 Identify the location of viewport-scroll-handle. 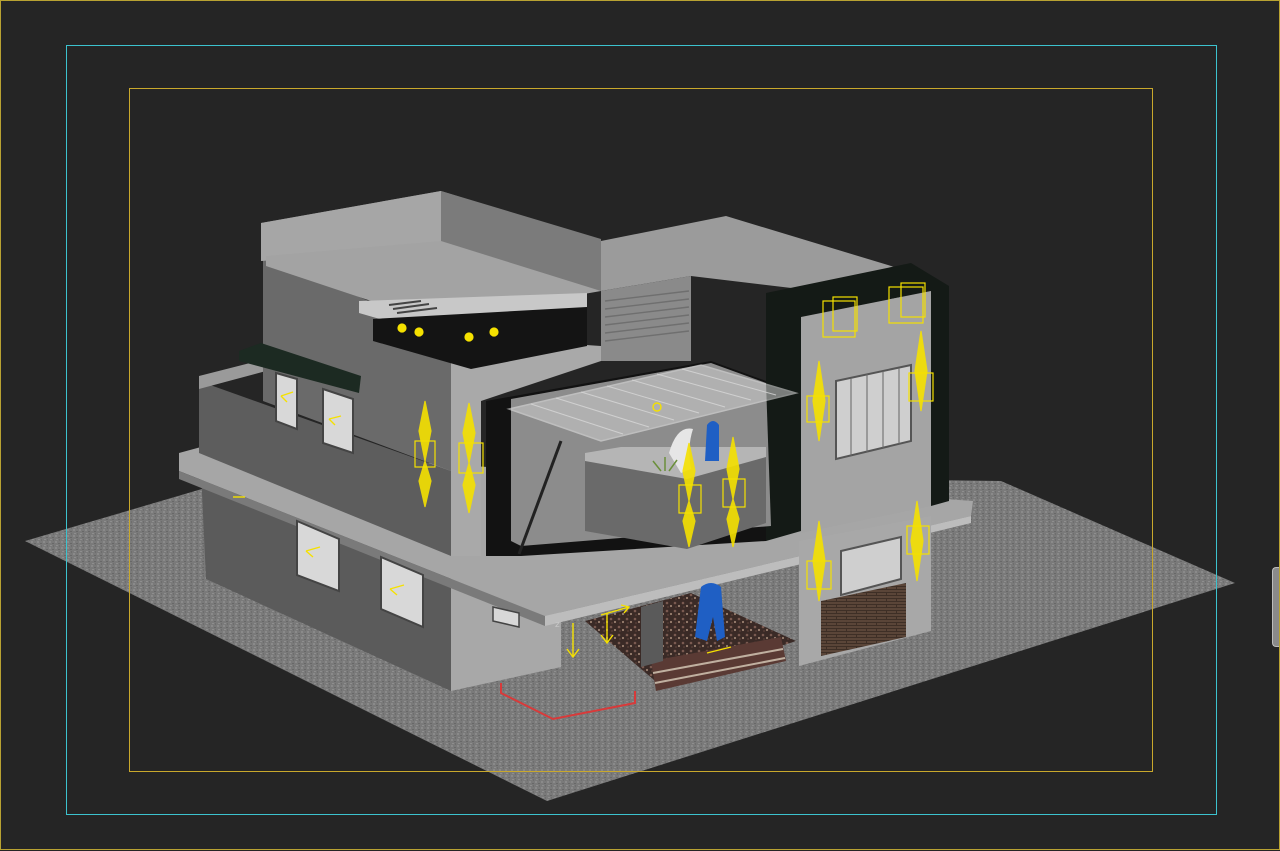
(1275, 607).